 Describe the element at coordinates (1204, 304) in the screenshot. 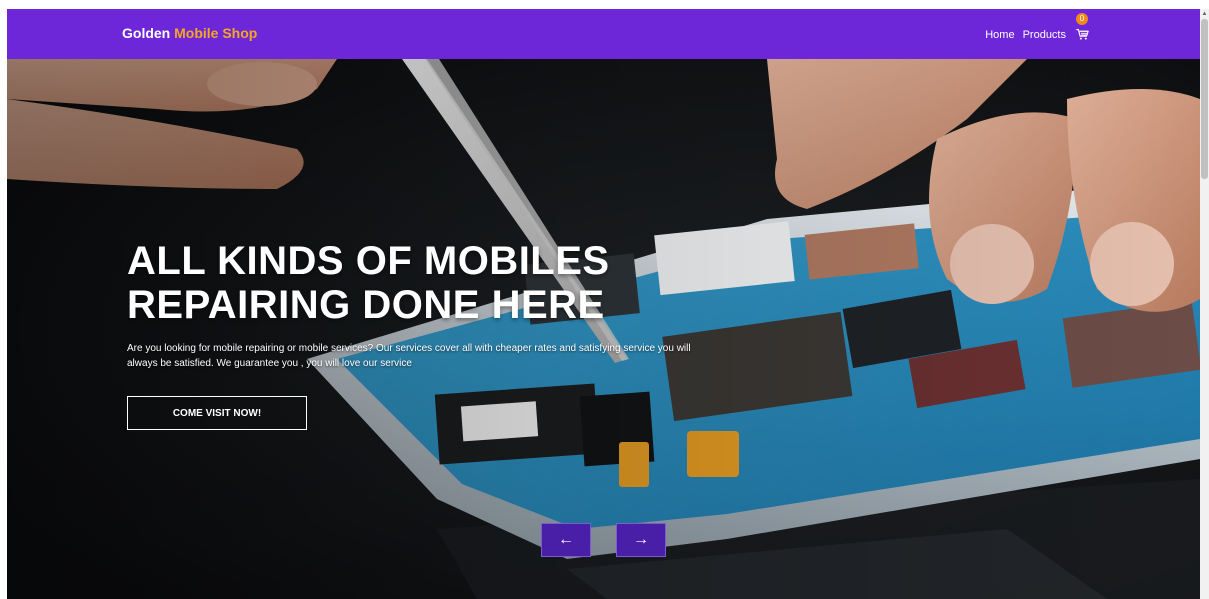

I see `page-scrollbar: ▲` at that location.